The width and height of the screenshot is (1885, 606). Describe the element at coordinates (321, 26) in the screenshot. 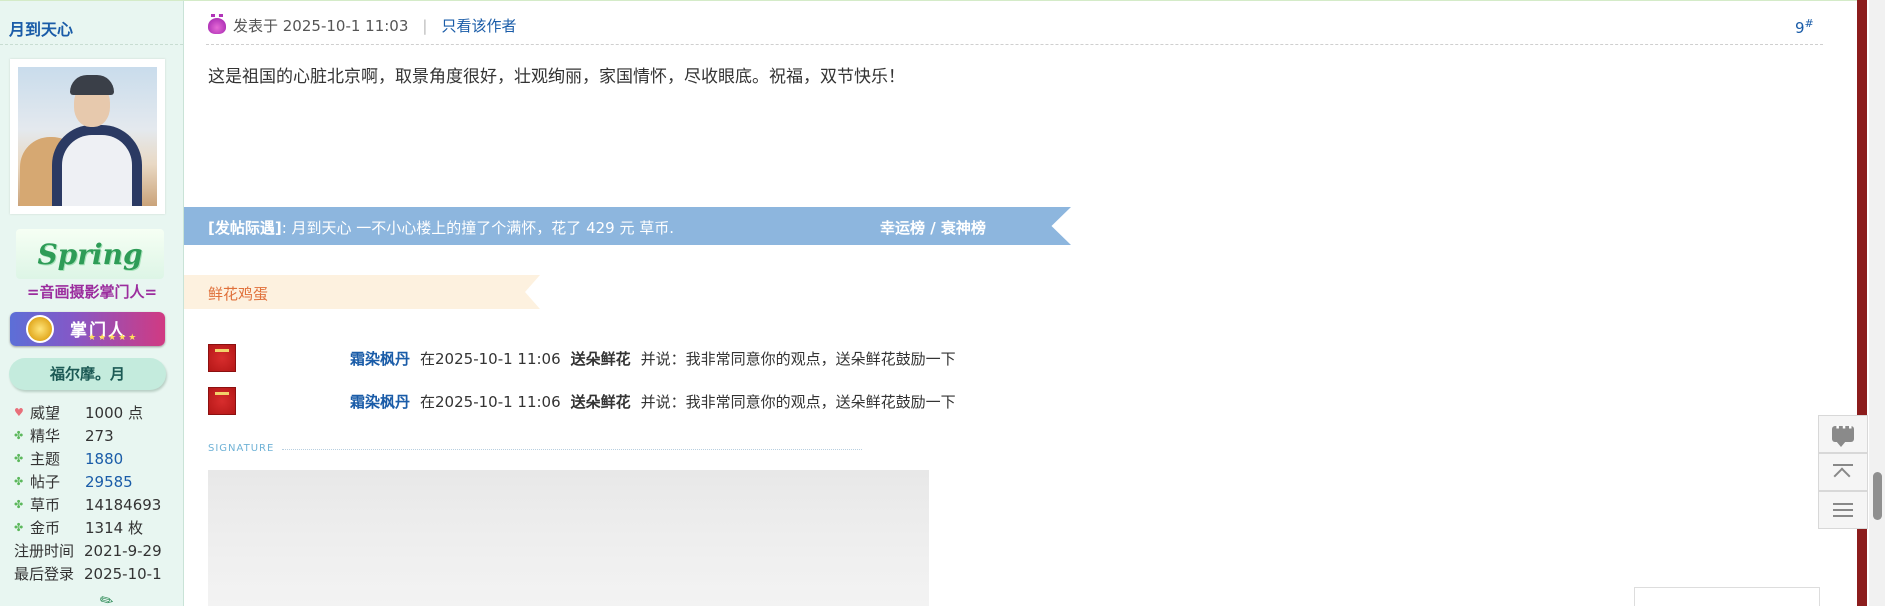

I see `post-time: 发表于 2025-10-1 11:03` at that location.